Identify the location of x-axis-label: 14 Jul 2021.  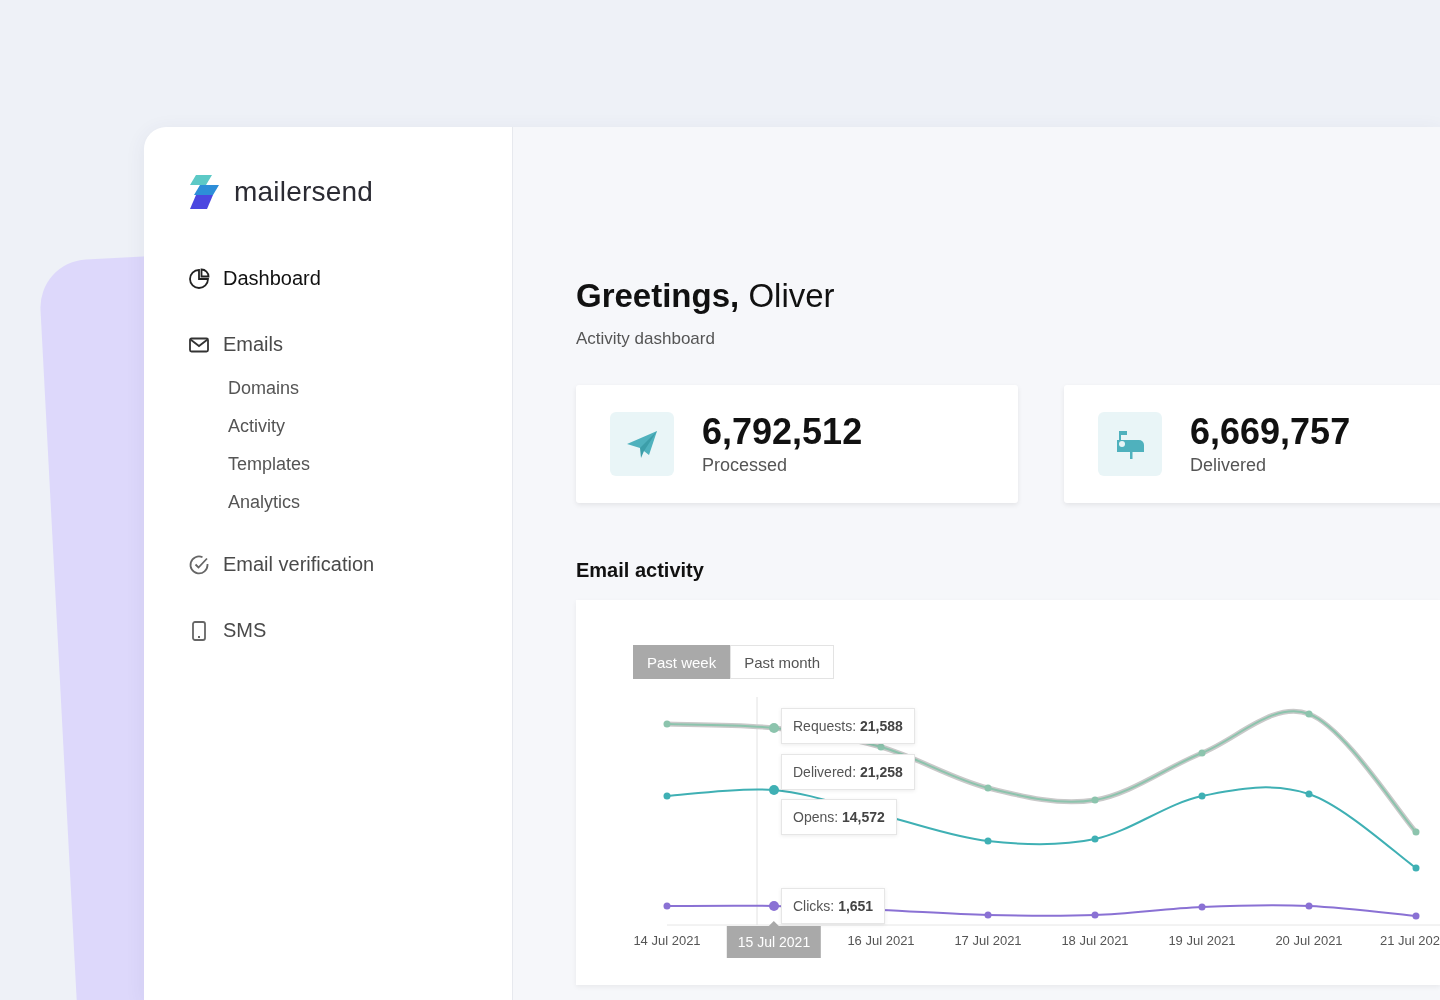
(667, 940).